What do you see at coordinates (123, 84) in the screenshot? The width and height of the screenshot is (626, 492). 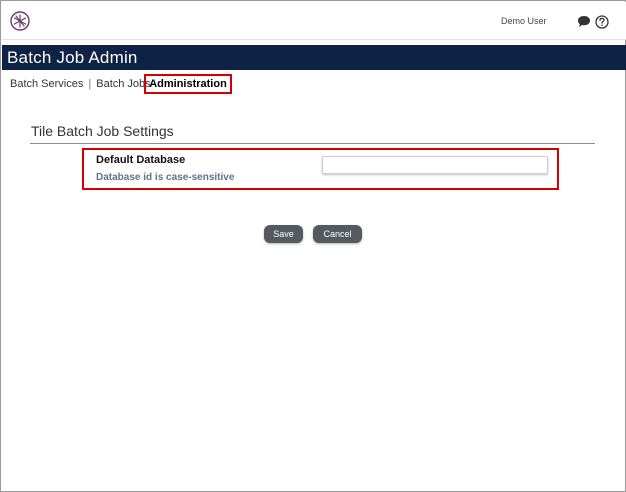 I see `breadcrumb-batch-jobs: Batch Jobs` at bounding box center [123, 84].